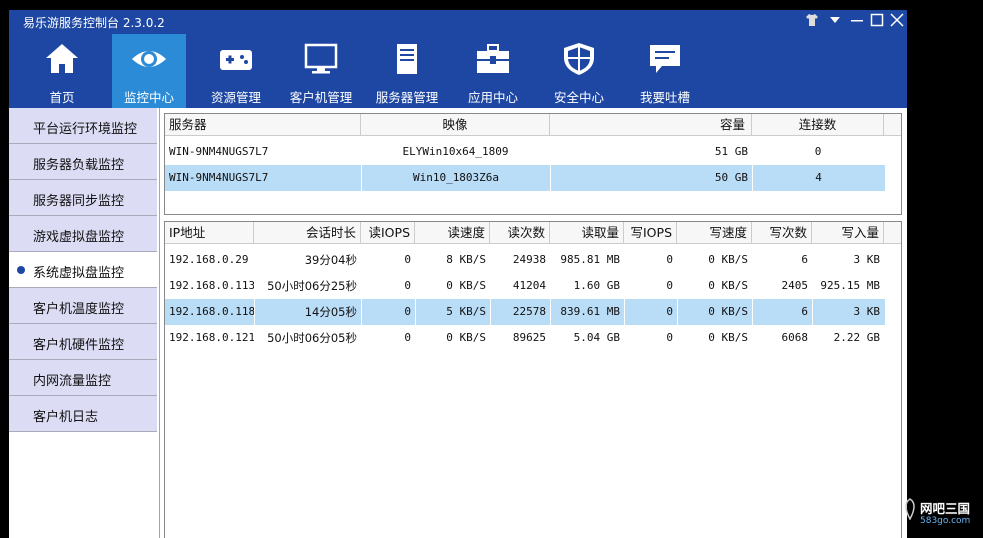 The image size is (983, 538). What do you see at coordinates (407, 71) in the screenshot?
I see `nav-servers: 服务器管理` at bounding box center [407, 71].